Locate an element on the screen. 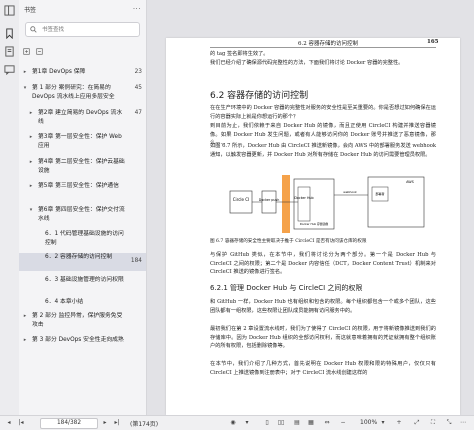 This screenshot has height=430, width=474. section-title: 6.2 容器存储的访问控制 is located at coordinates (259, 96).